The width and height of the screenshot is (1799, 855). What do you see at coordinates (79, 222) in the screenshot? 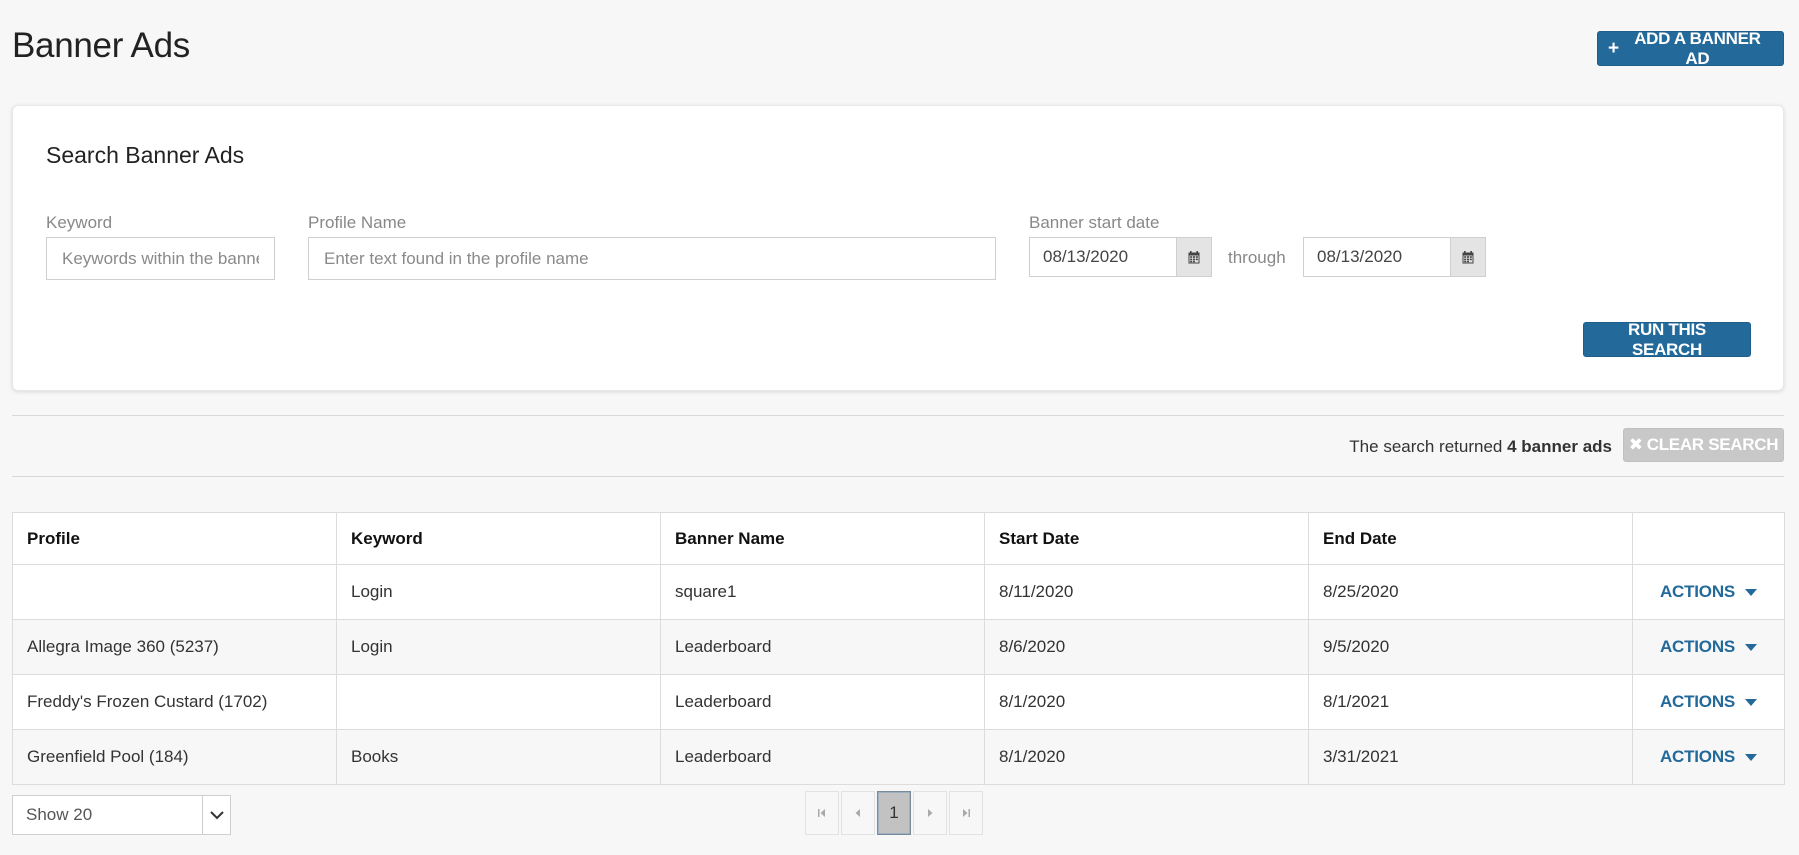
I see `keyword-label: Keyword` at bounding box center [79, 222].